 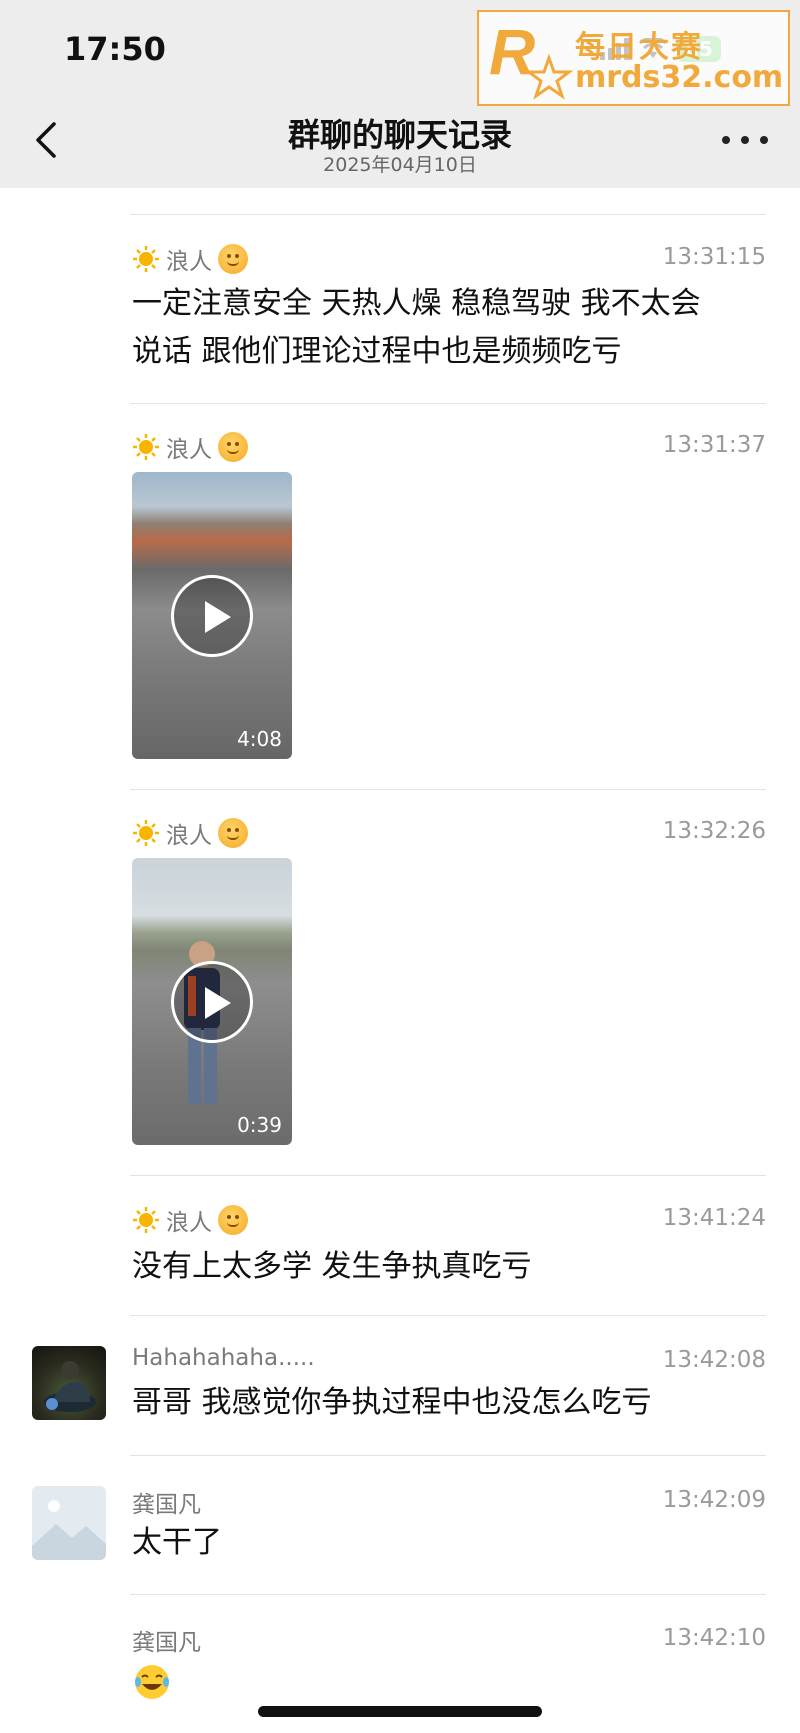 I want to click on video-thumbnail: 4:08, so click(x=212, y=615).